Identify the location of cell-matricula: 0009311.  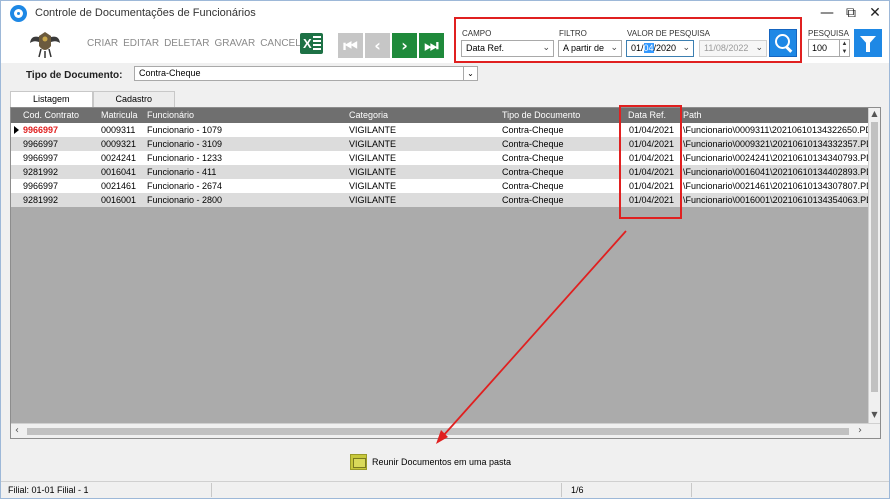
(118, 130).